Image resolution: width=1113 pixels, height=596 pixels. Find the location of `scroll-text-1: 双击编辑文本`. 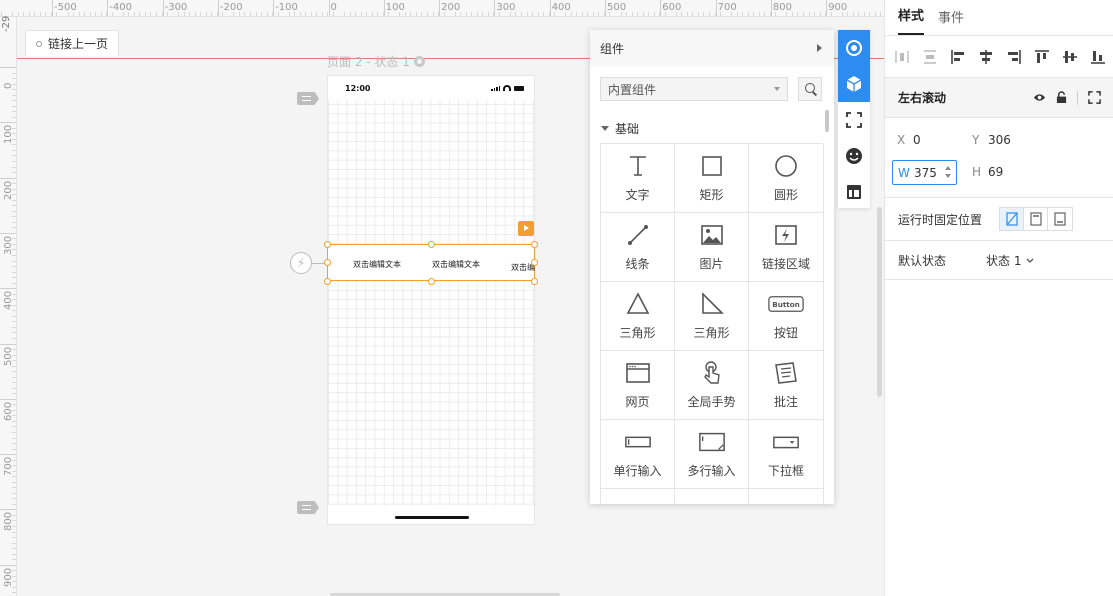

scroll-text-1: 双击编辑文本 is located at coordinates (377, 264).